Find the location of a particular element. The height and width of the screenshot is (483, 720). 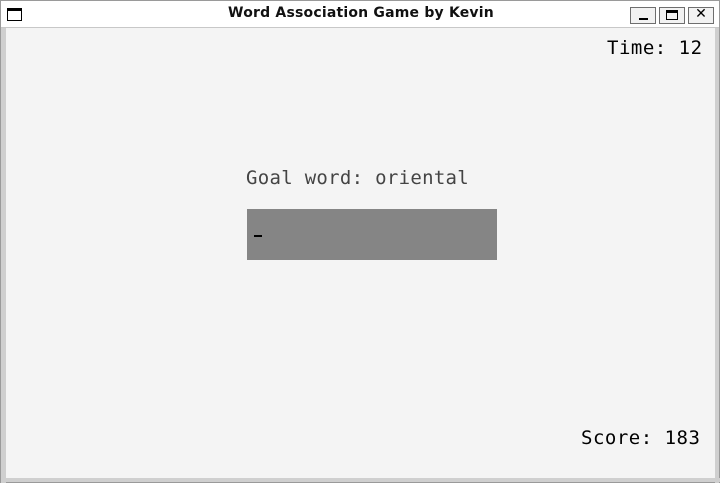

minimize-button is located at coordinates (643, 15).